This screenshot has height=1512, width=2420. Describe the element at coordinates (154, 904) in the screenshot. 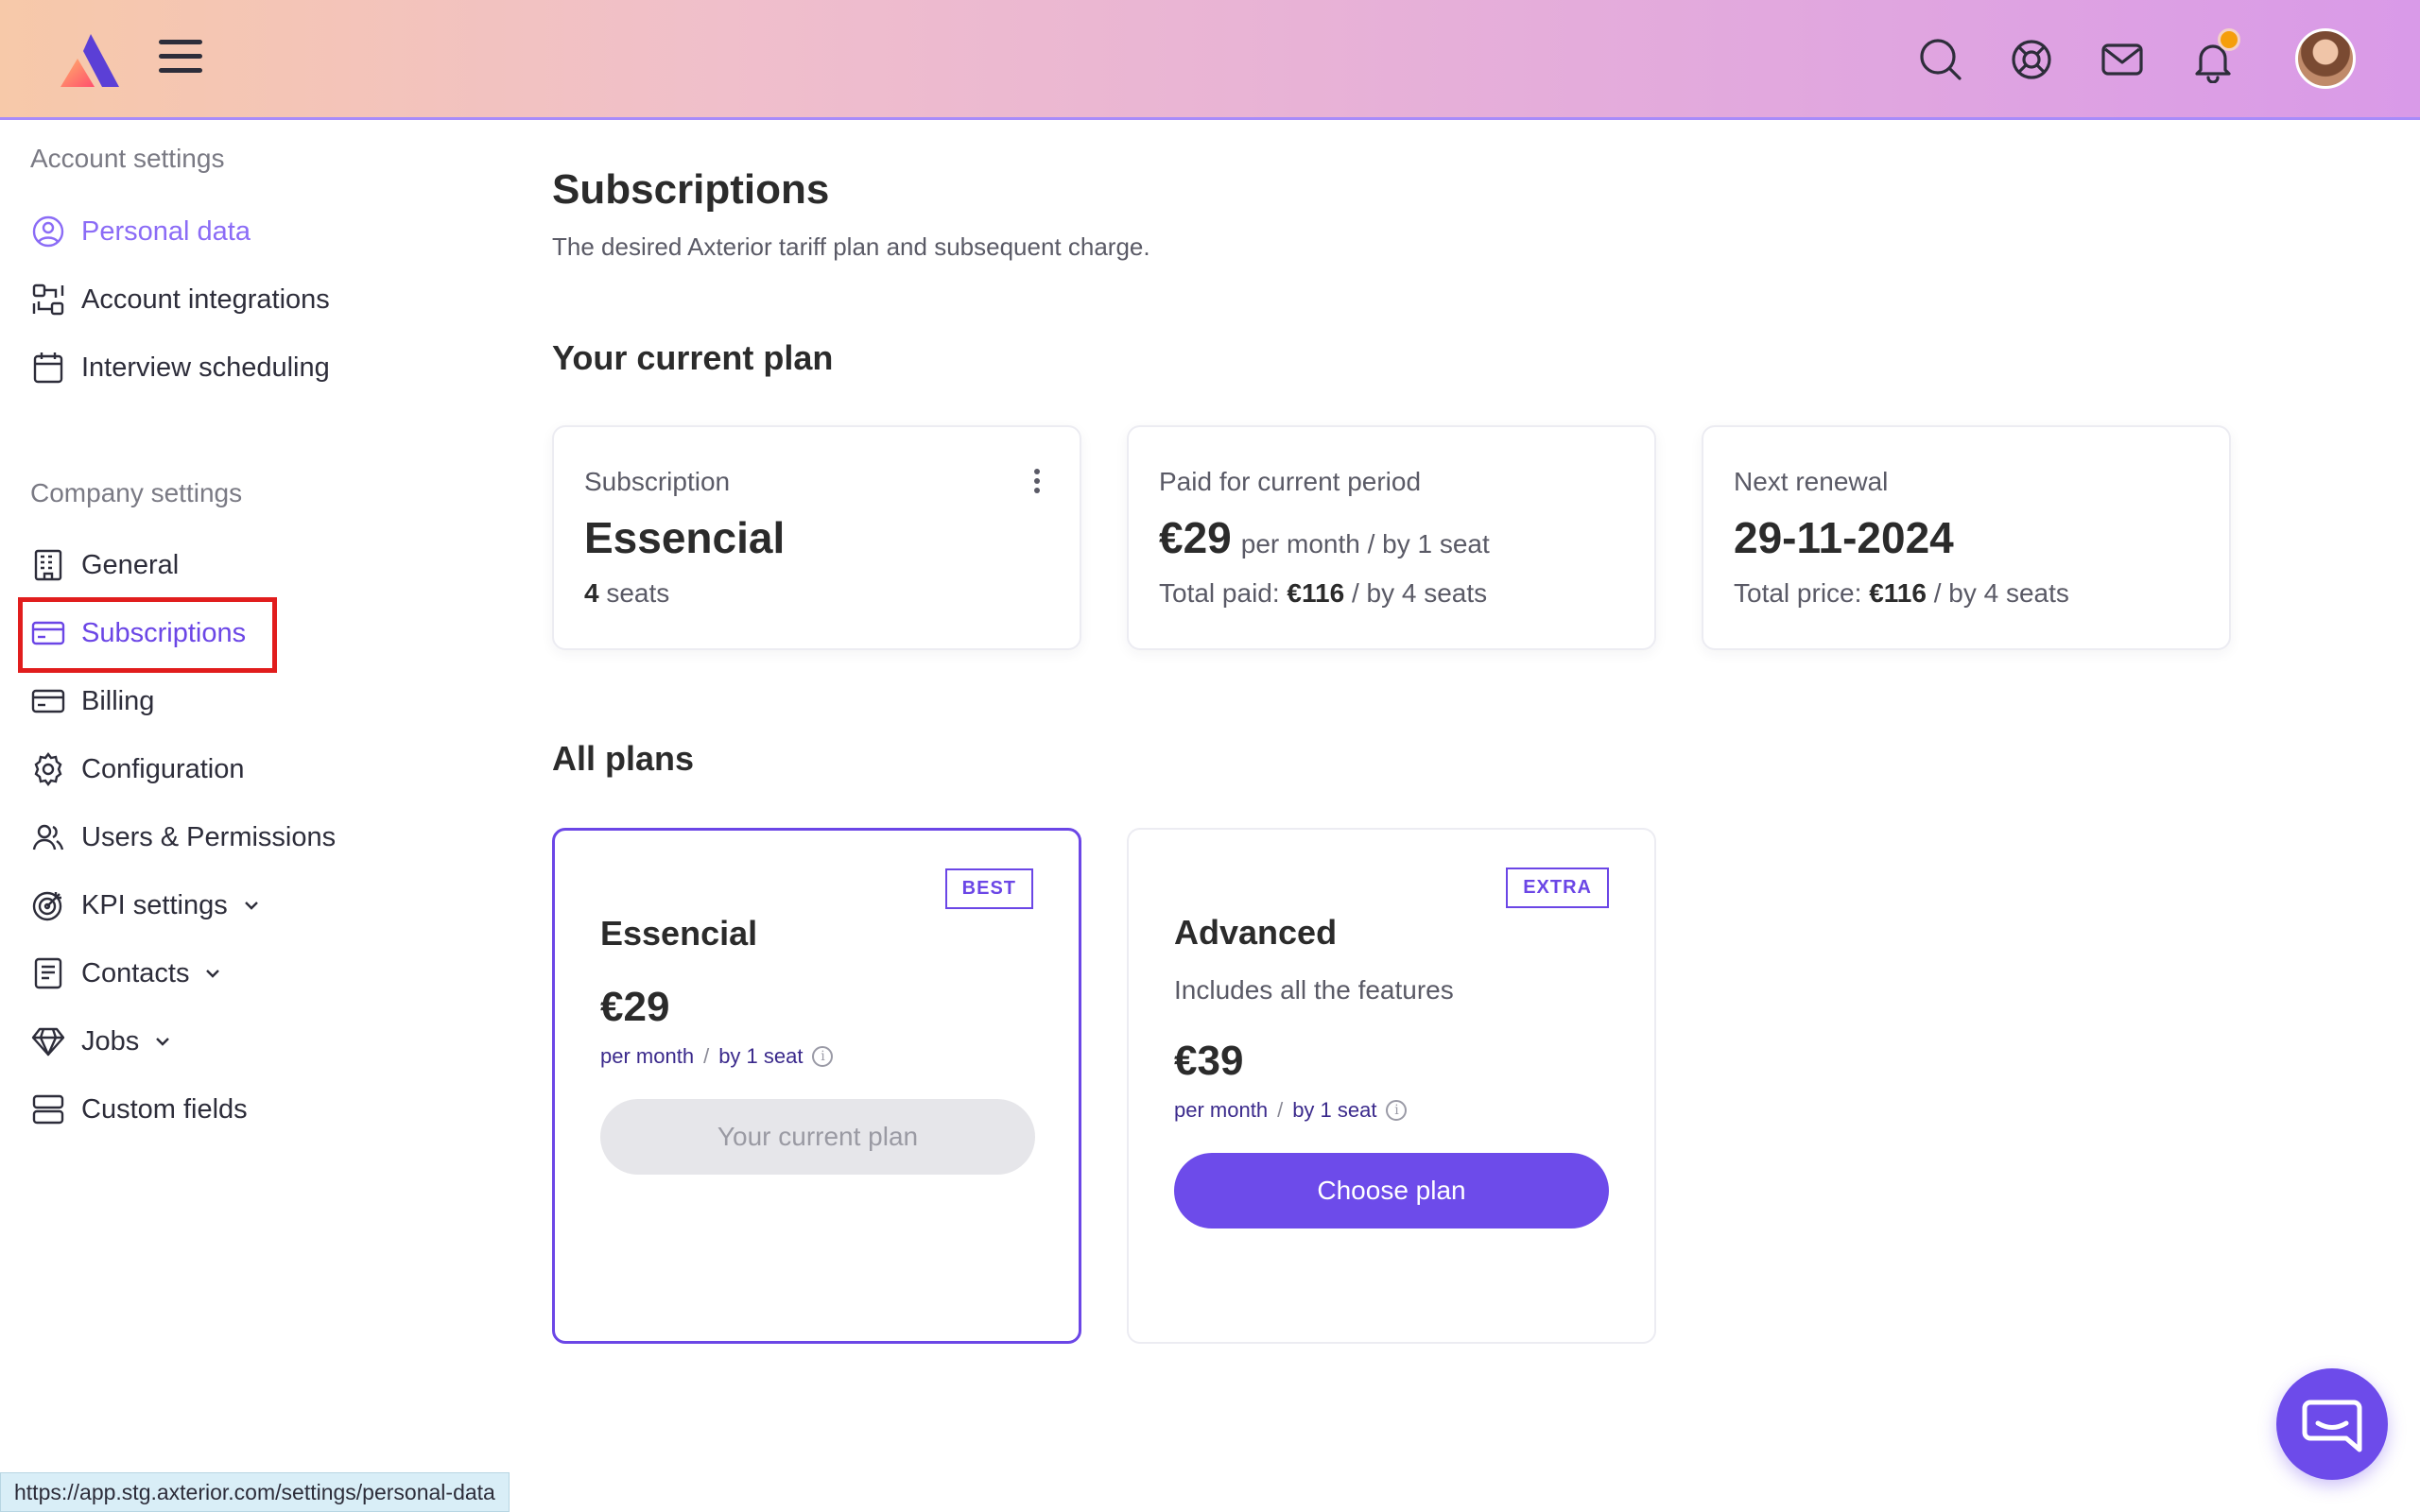

I see `sidebar-item-label: KPI settings` at that location.